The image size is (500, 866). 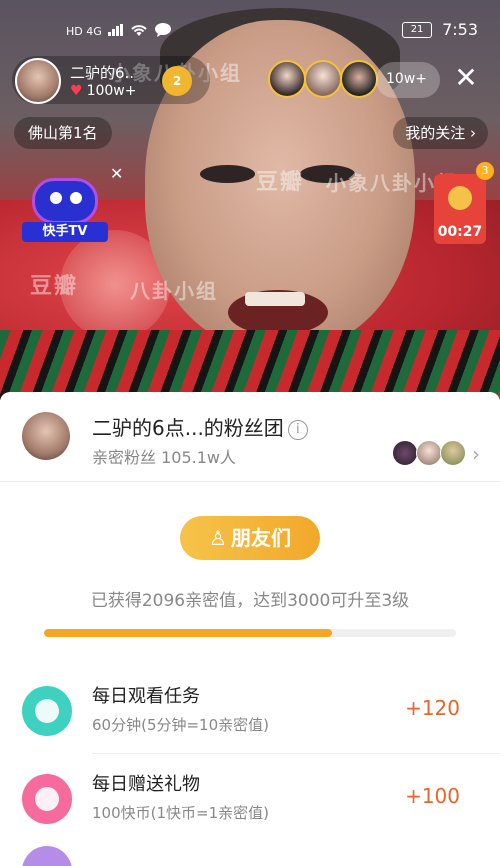 What do you see at coordinates (177, 81) in the screenshot?
I see `host-level-badge: 2` at bounding box center [177, 81].